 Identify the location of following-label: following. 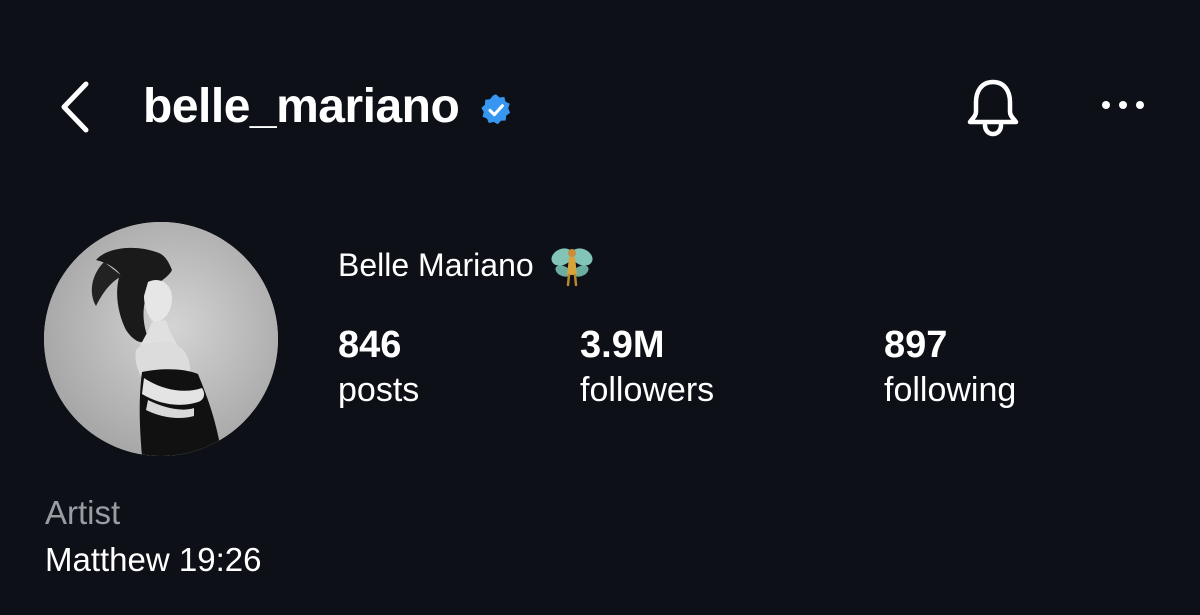
(950, 390).